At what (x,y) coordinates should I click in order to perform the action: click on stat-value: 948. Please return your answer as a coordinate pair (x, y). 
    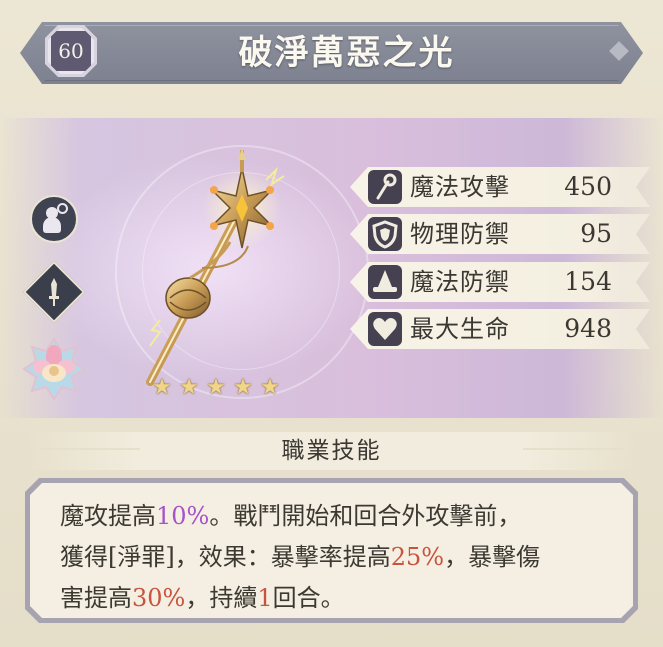
    Looking at the image, I should click on (588, 328).